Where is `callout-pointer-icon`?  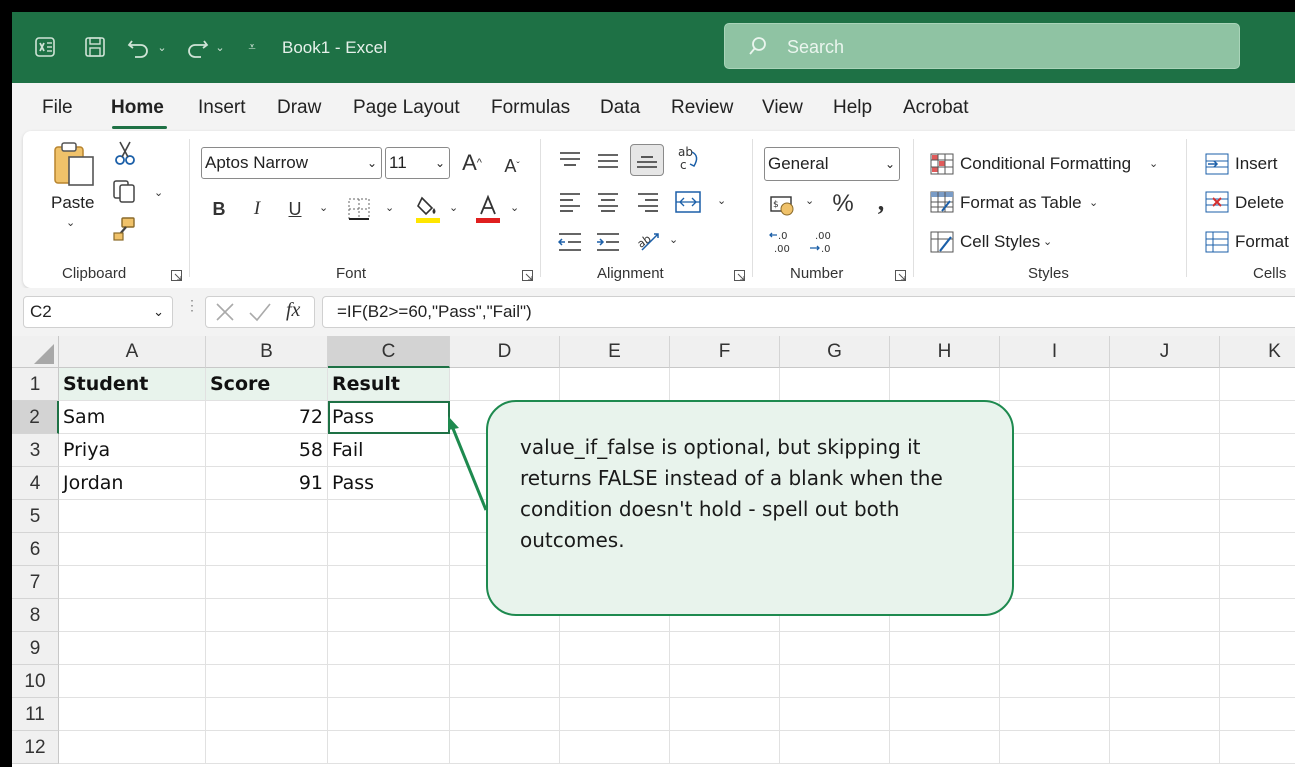 callout-pointer-icon is located at coordinates (468, 463).